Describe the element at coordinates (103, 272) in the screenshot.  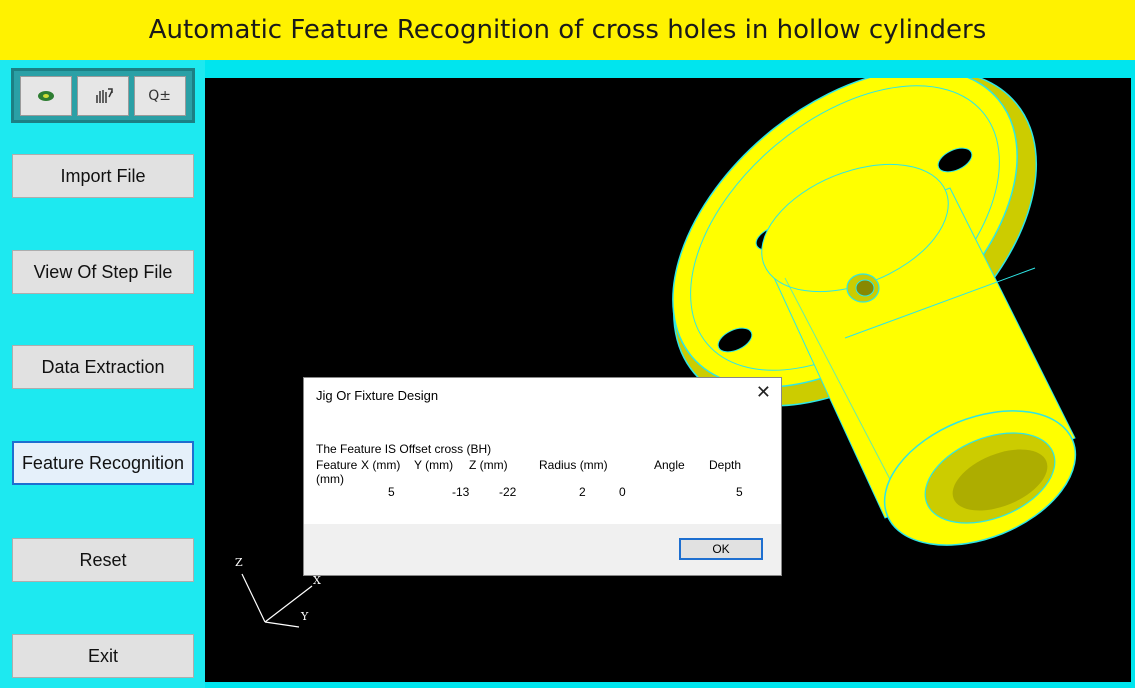
I see `view-step-file-button: View Of Step File` at that location.